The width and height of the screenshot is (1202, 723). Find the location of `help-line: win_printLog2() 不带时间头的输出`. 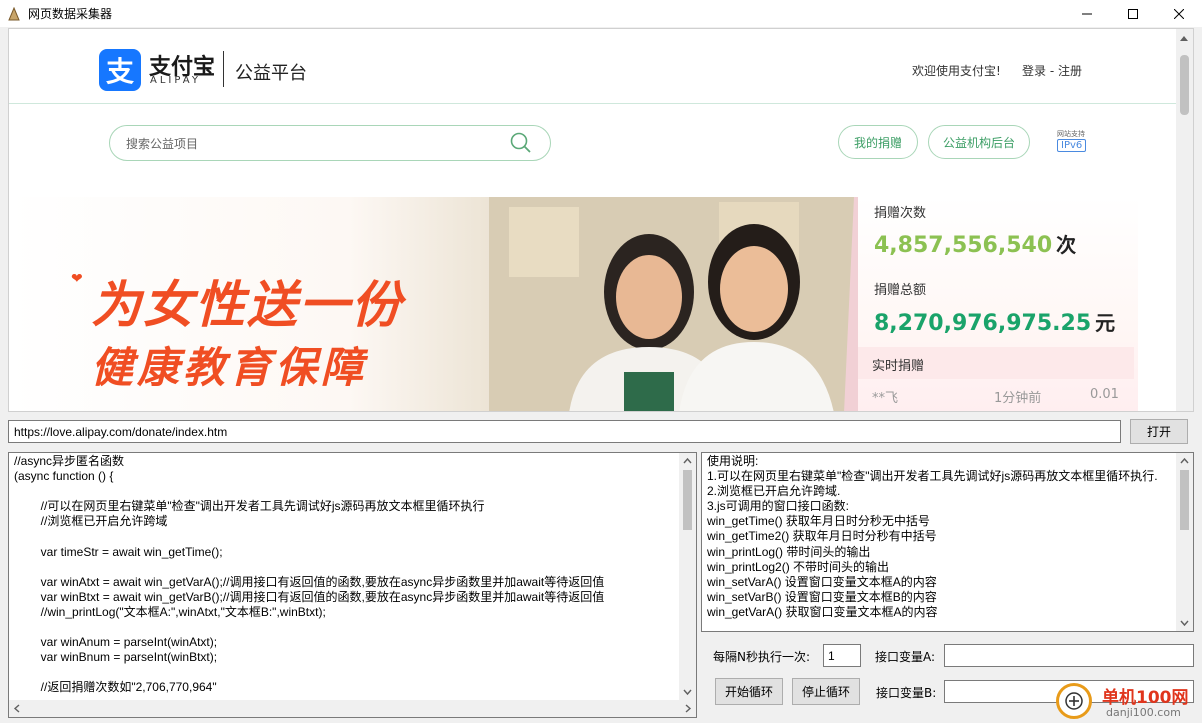

help-line: win_printLog2() 不带时间头的输出 is located at coordinates (798, 566).